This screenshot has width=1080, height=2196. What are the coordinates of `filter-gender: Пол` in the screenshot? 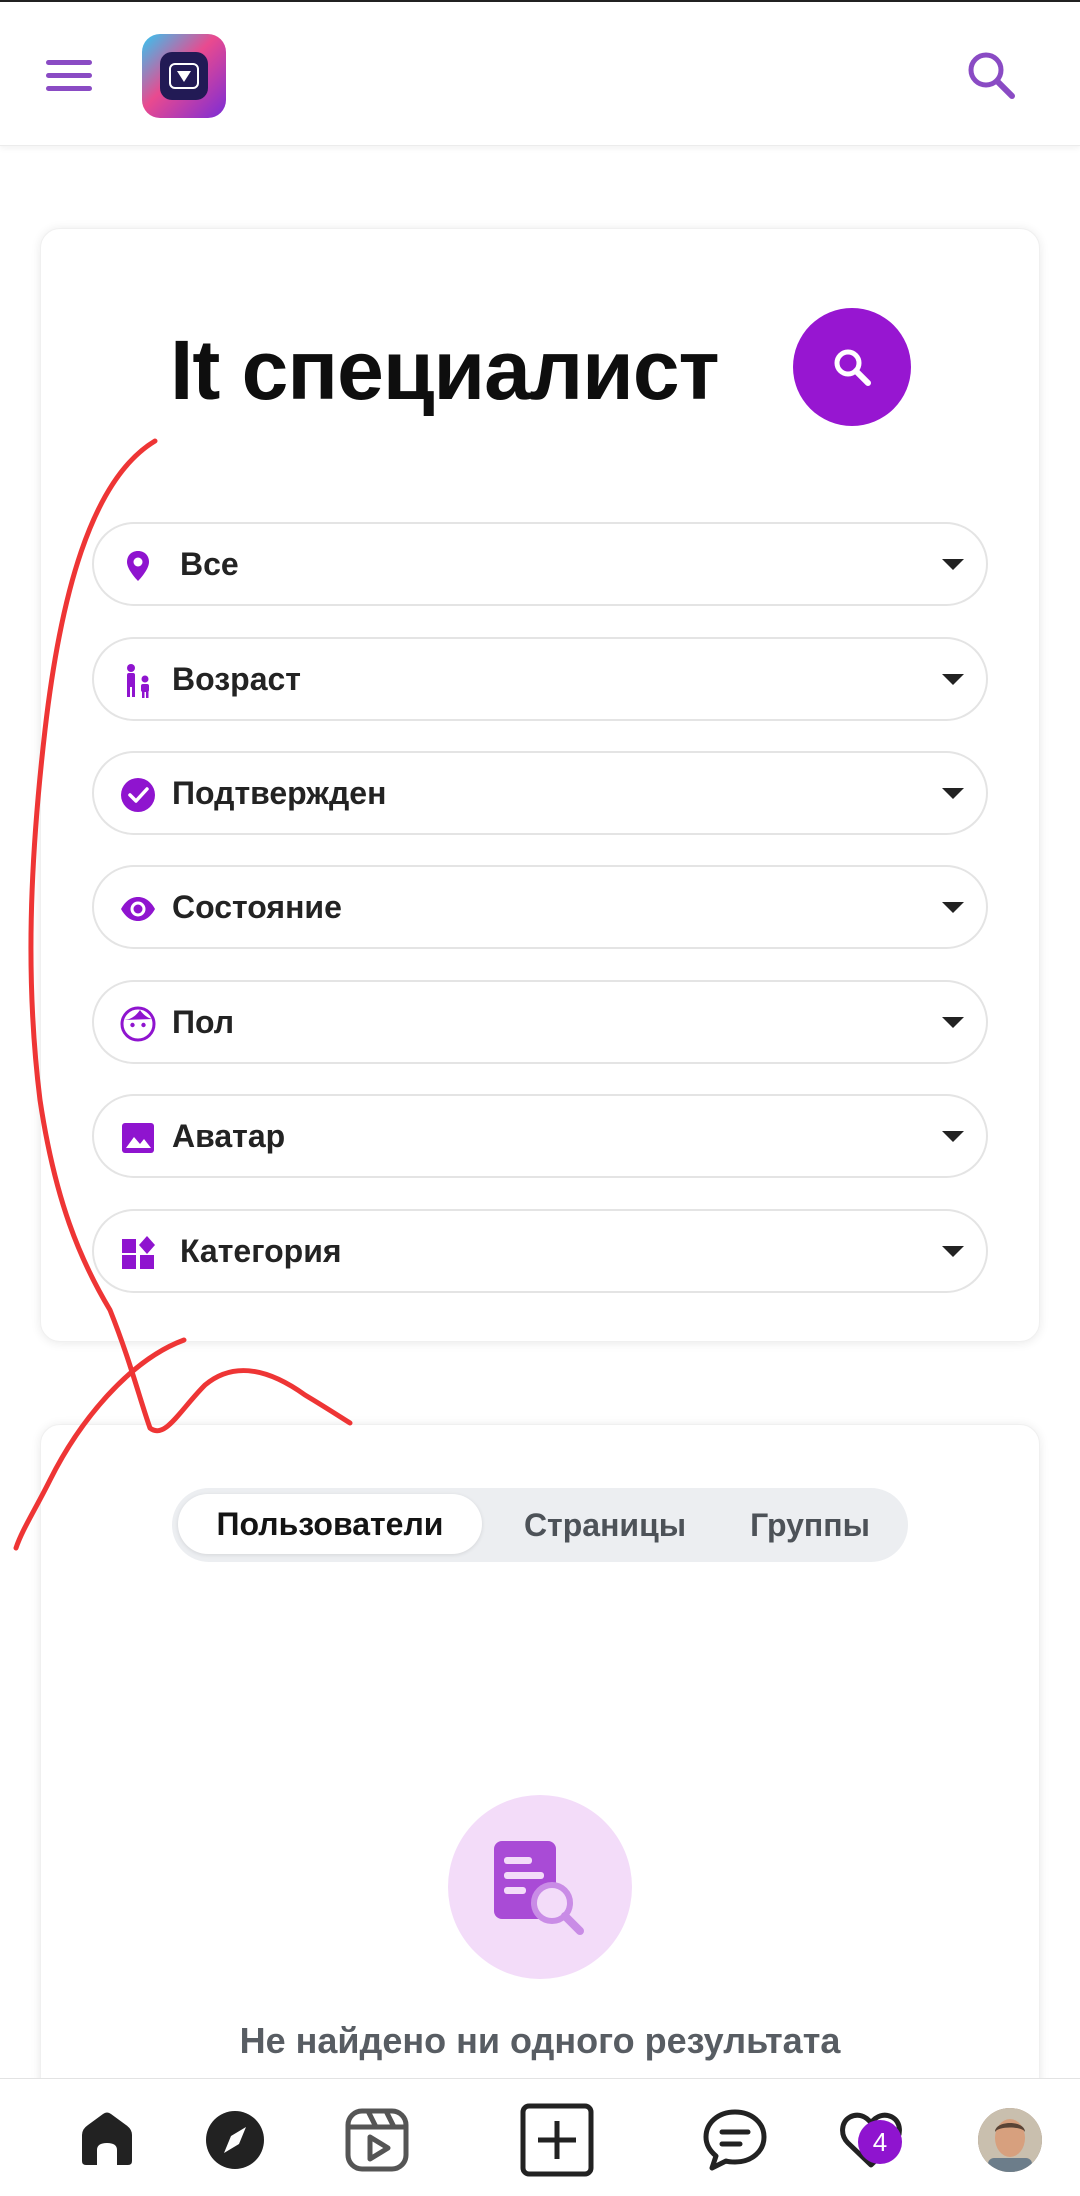 It's located at (540, 1022).